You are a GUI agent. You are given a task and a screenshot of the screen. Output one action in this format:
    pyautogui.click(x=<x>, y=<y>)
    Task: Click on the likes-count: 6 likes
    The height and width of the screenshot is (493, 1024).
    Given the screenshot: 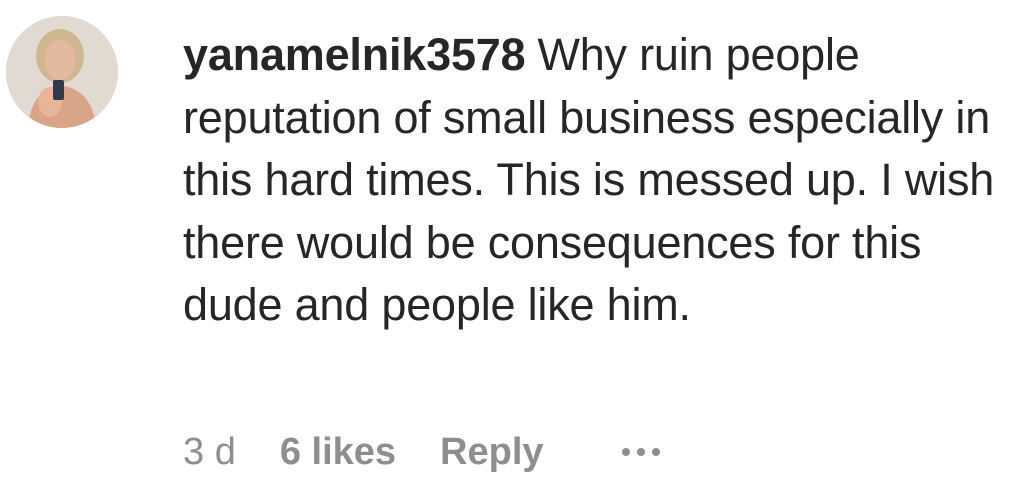 What is the action you would take?
    pyautogui.click(x=338, y=452)
    